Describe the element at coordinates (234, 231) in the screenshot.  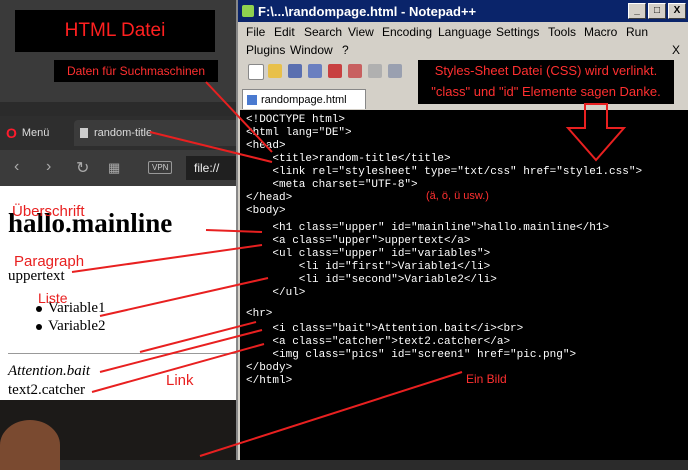
I see `arrow-heading` at that location.